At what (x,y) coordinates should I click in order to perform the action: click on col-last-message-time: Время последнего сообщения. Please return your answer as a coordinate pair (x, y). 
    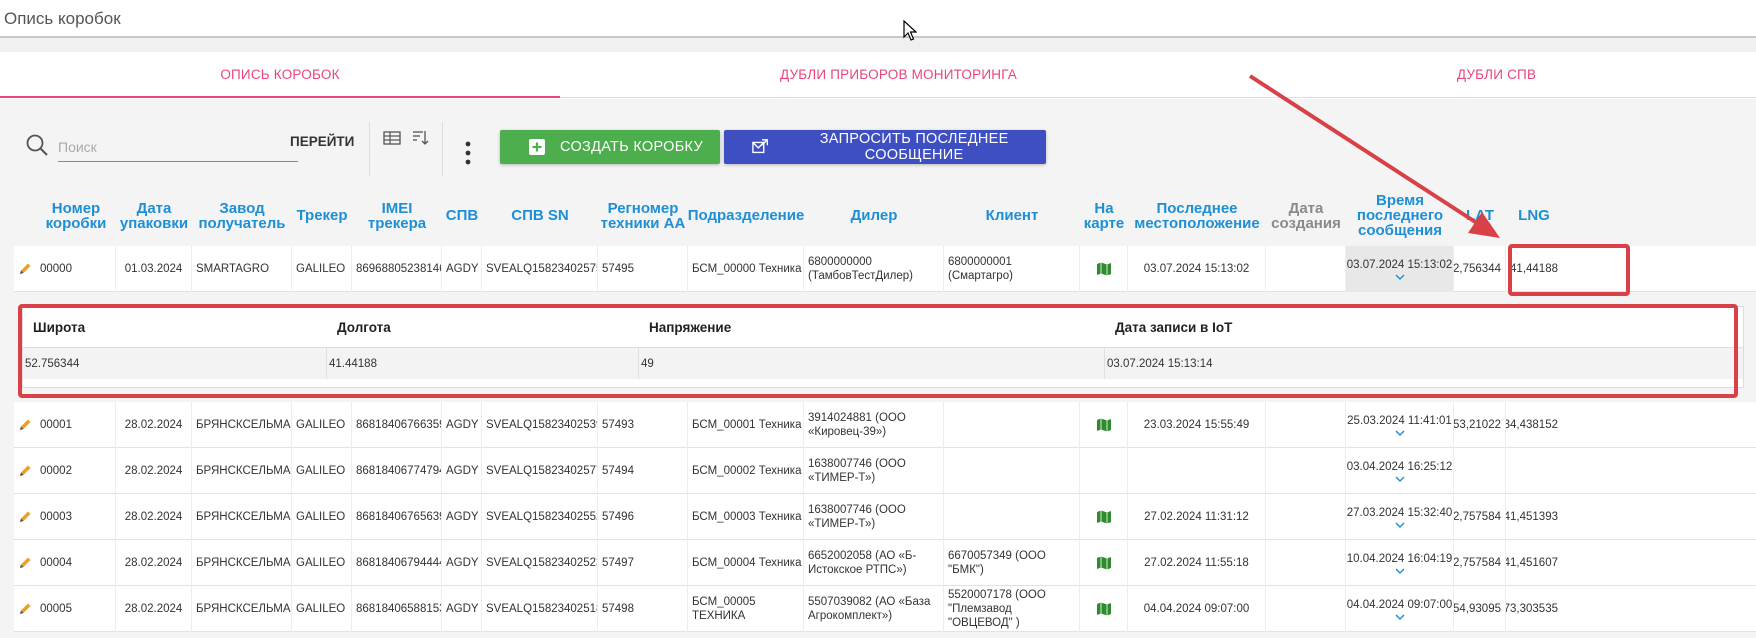
    Looking at the image, I should click on (1400, 215).